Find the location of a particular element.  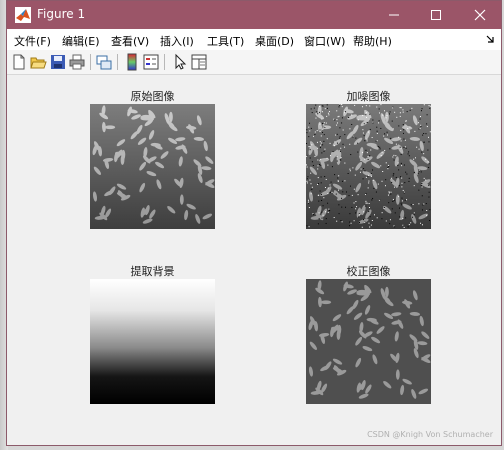

colorbar-icon is located at coordinates (132, 62).